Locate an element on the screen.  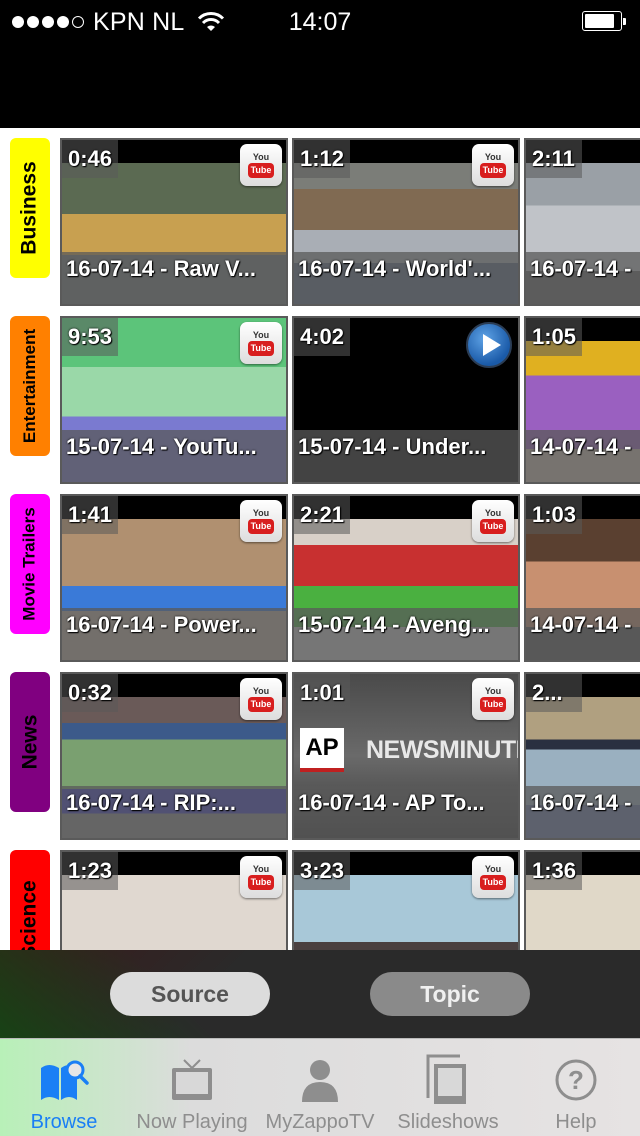
video-thumbnail: 1:23 You Tube is located at coordinates (174, 901).